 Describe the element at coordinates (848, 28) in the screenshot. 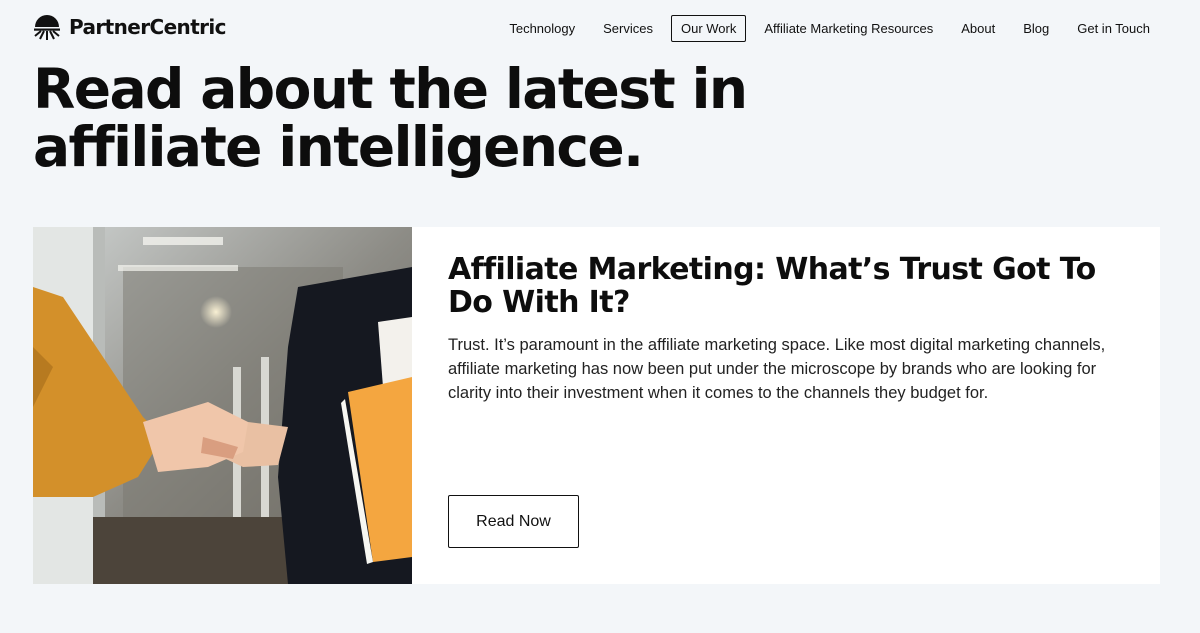

I see `nav-affiliate-marketing-resources: Affiliate Marketing Resources` at that location.